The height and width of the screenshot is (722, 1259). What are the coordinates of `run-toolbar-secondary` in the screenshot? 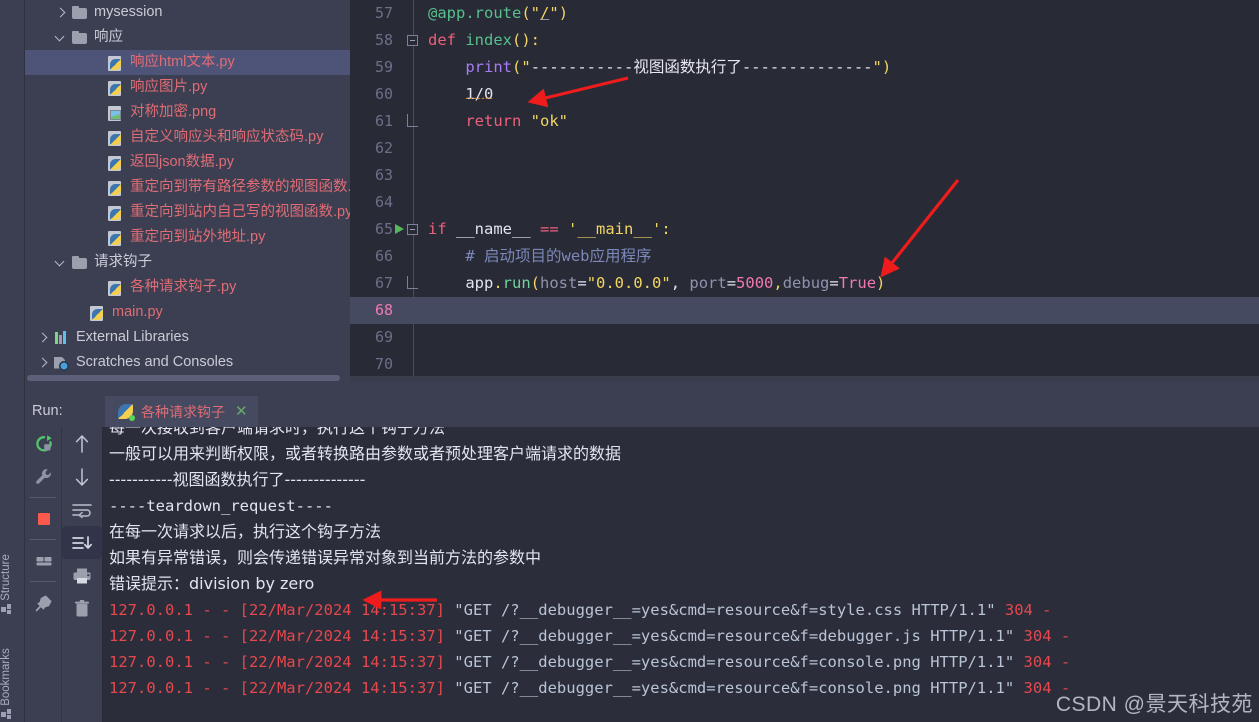 It's located at (82, 574).